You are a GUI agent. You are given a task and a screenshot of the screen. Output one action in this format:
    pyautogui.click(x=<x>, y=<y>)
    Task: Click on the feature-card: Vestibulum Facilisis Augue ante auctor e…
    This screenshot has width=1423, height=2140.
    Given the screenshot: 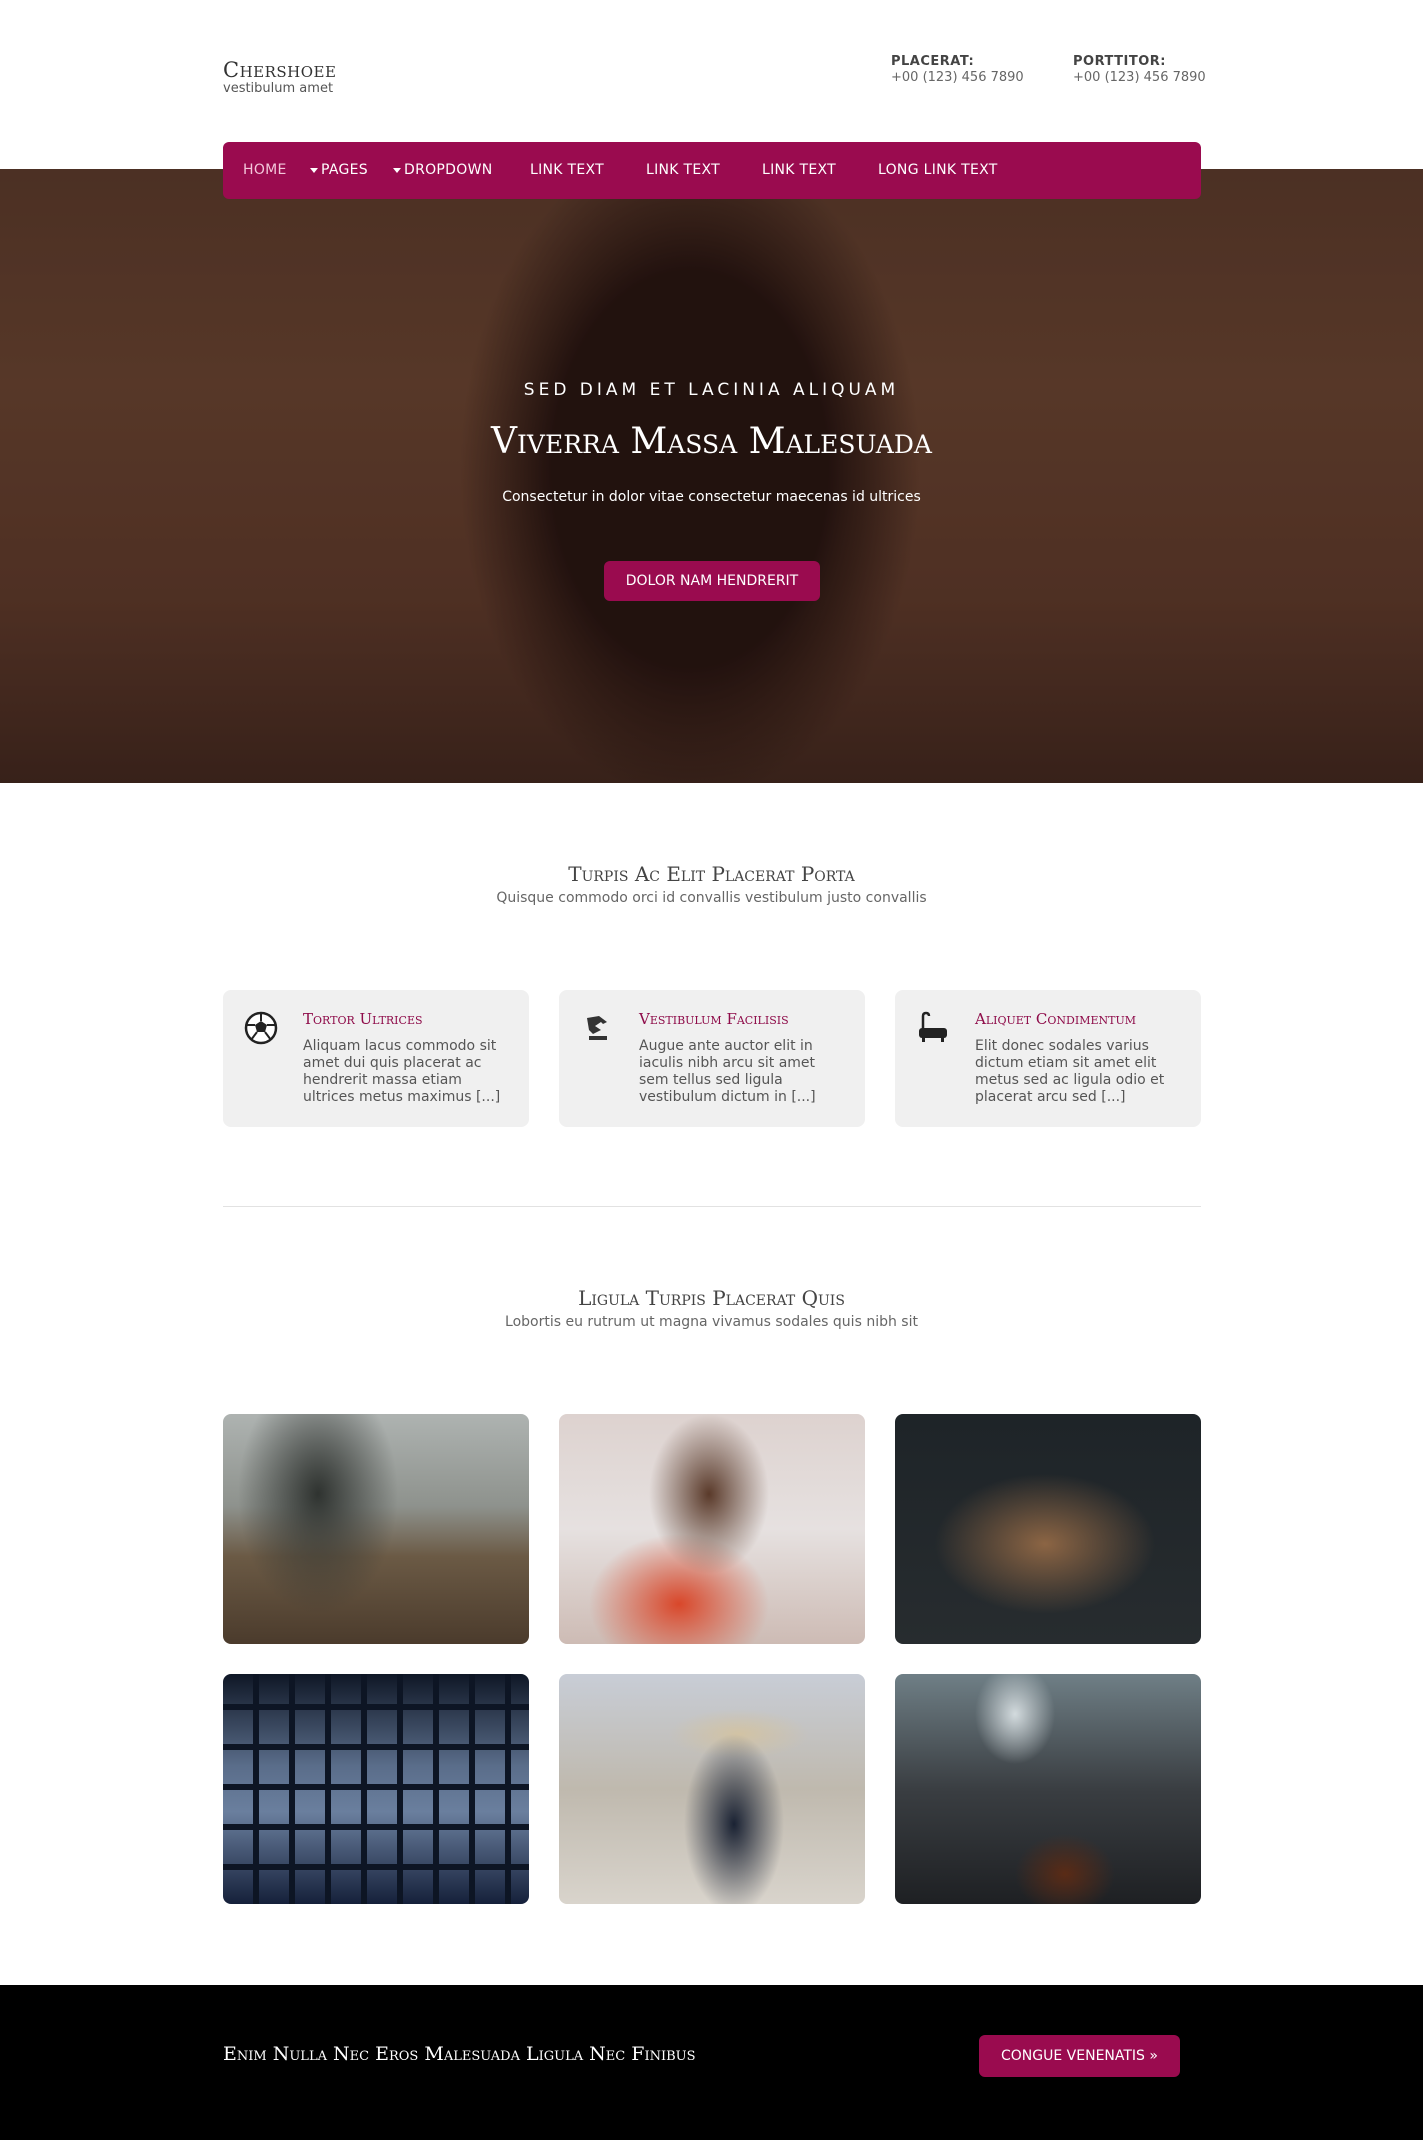 What is the action you would take?
    pyautogui.click(x=712, y=1058)
    